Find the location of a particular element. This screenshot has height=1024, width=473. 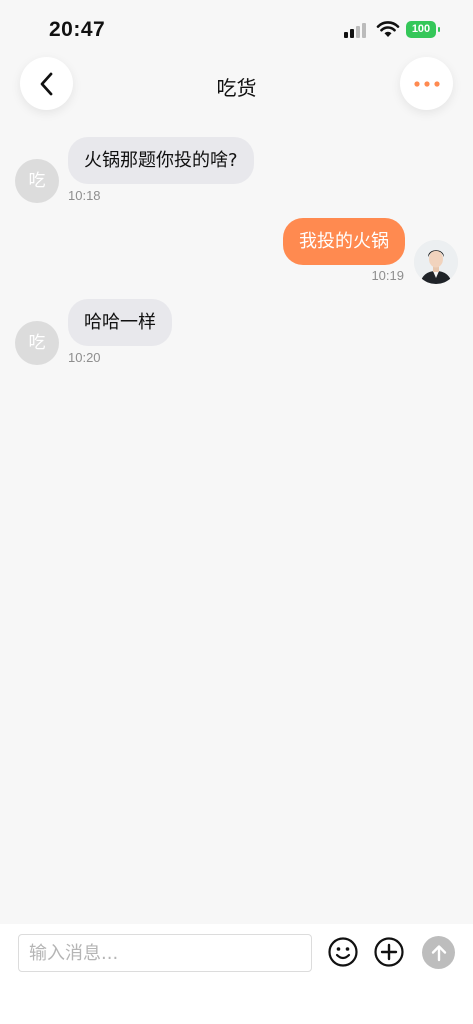

wifi-icon is located at coordinates (388, 29).